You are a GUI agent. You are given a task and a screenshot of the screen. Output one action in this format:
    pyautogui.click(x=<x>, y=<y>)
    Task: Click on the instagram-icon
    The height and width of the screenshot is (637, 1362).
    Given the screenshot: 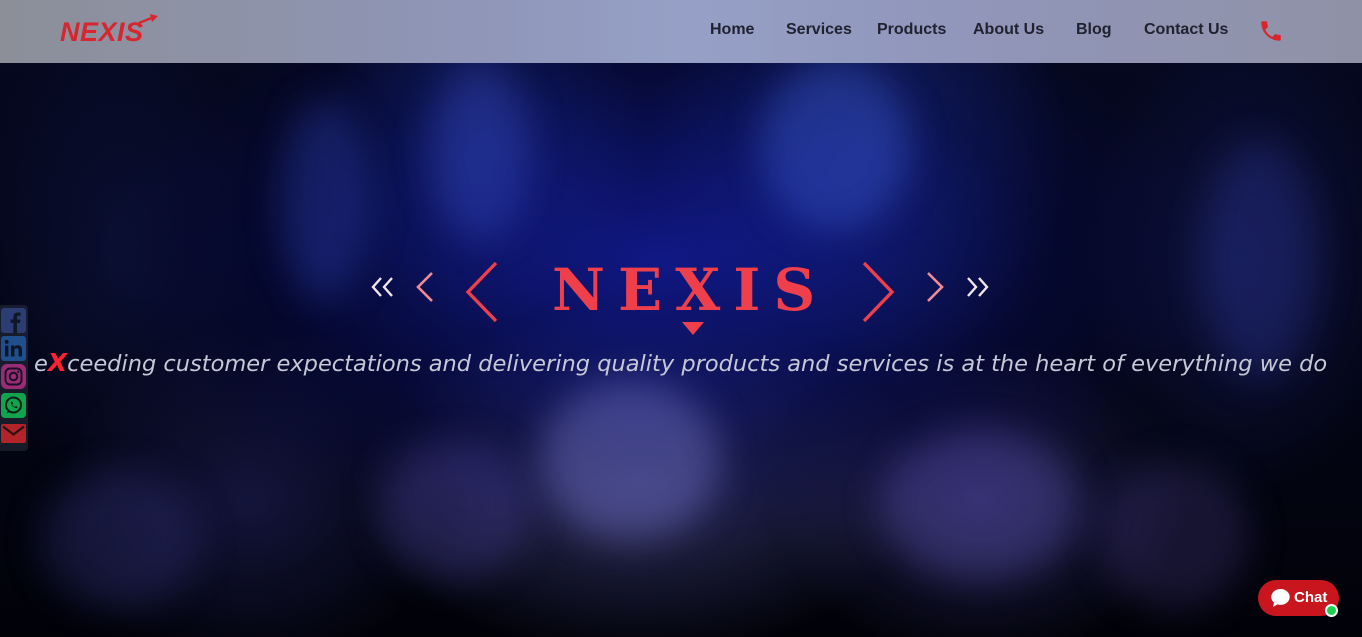 What is the action you would take?
    pyautogui.click(x=13, y=376)
    